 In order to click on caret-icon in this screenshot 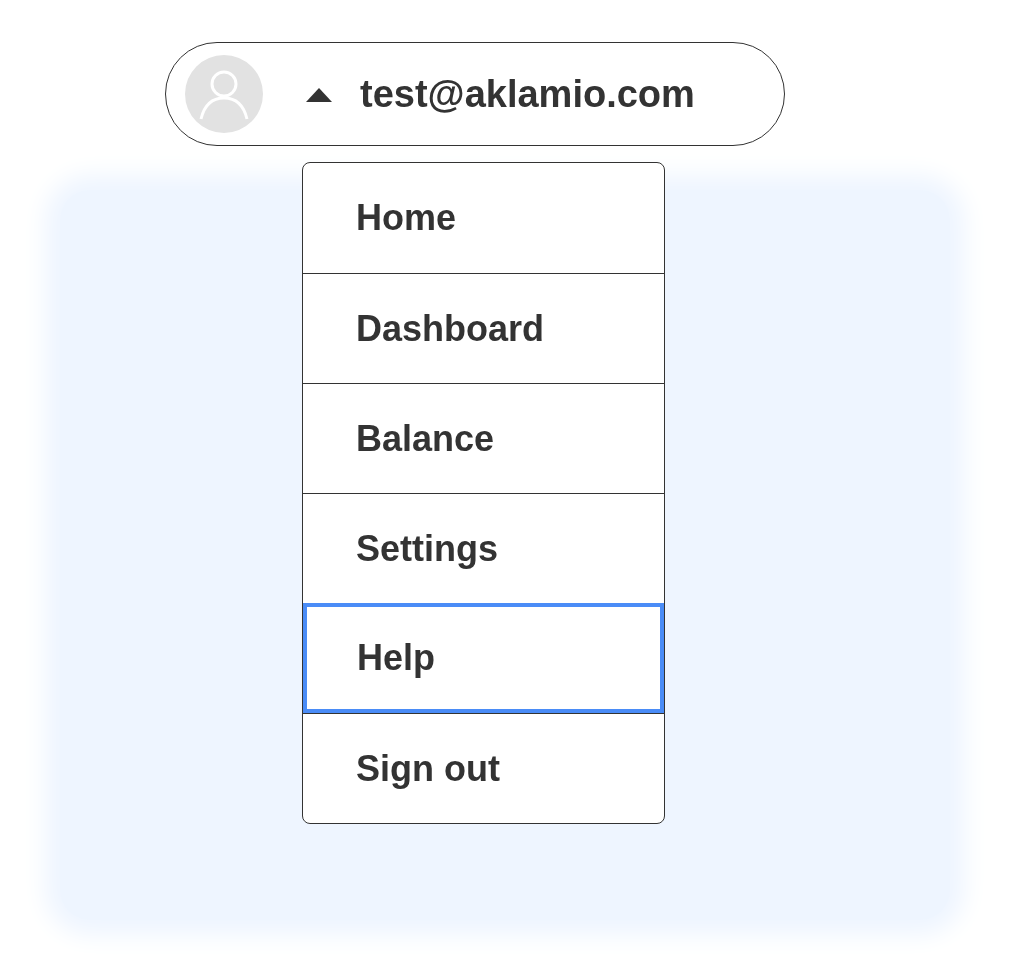, I will do `click(319, 94)`.